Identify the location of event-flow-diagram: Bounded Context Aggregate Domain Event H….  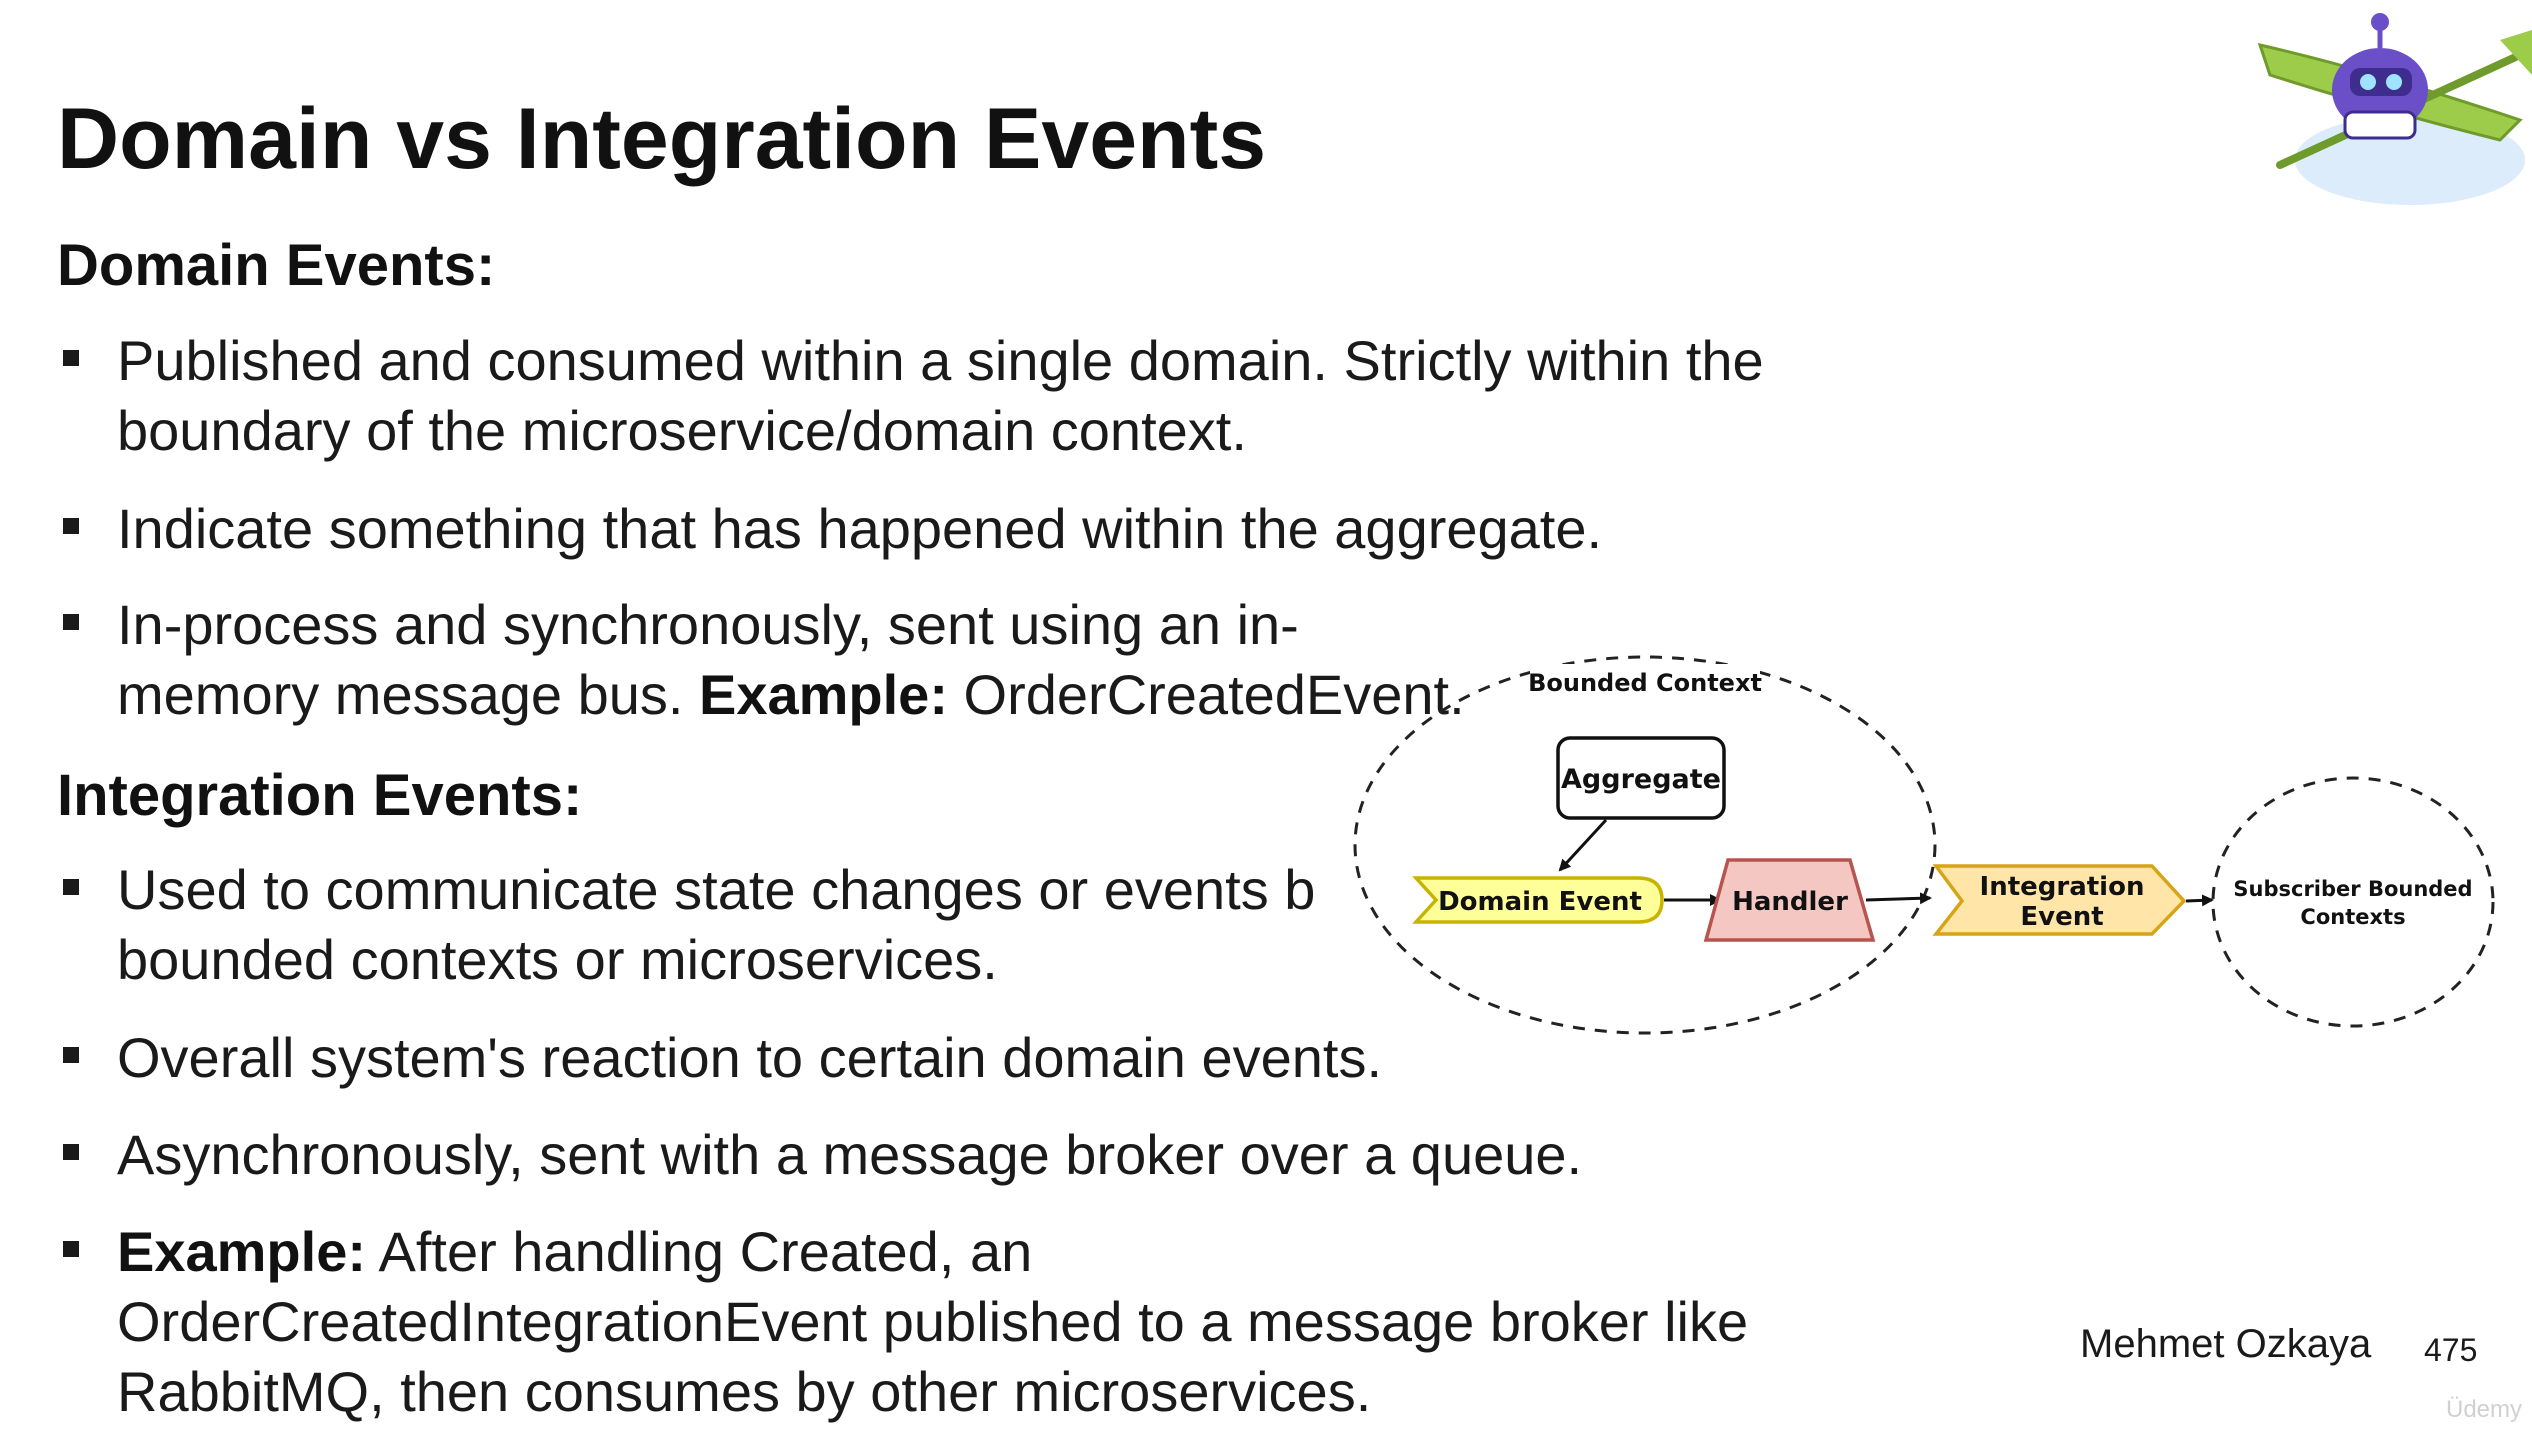
(1924, 845).